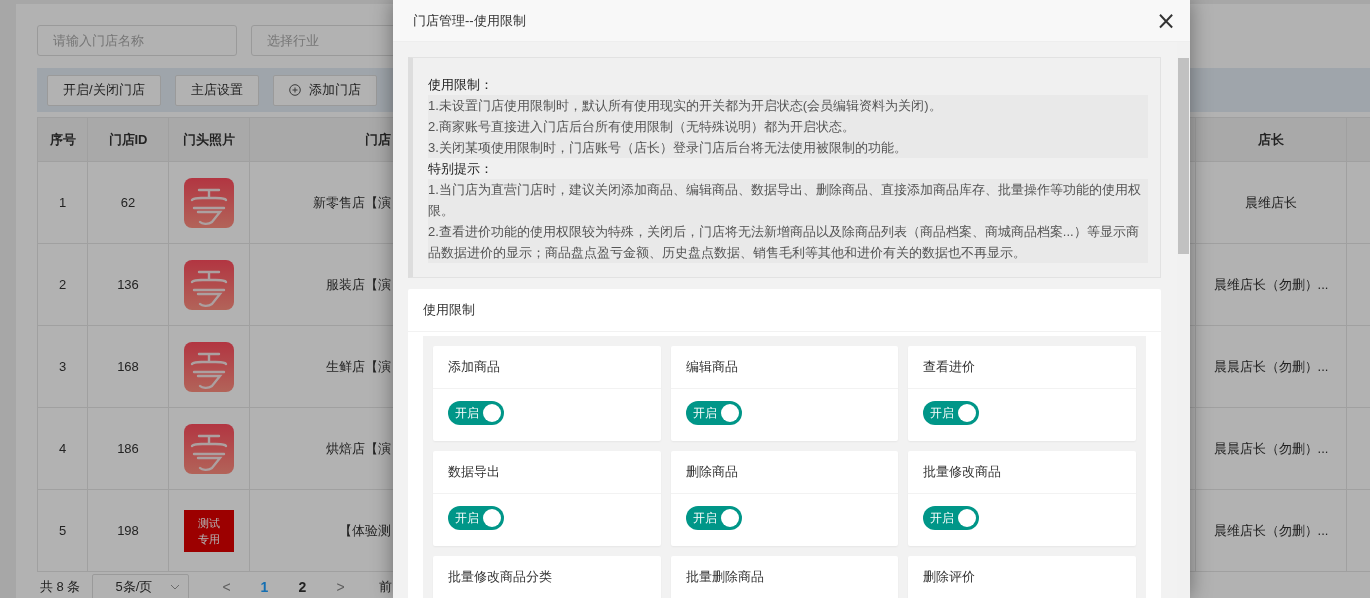 Image resolution: width=1370 pixels, height=598 pixels. What do you see at coordinates (547, 472) in the screenshot?
I see `permission-label: 数据导出` at bounding box center [547, 472].